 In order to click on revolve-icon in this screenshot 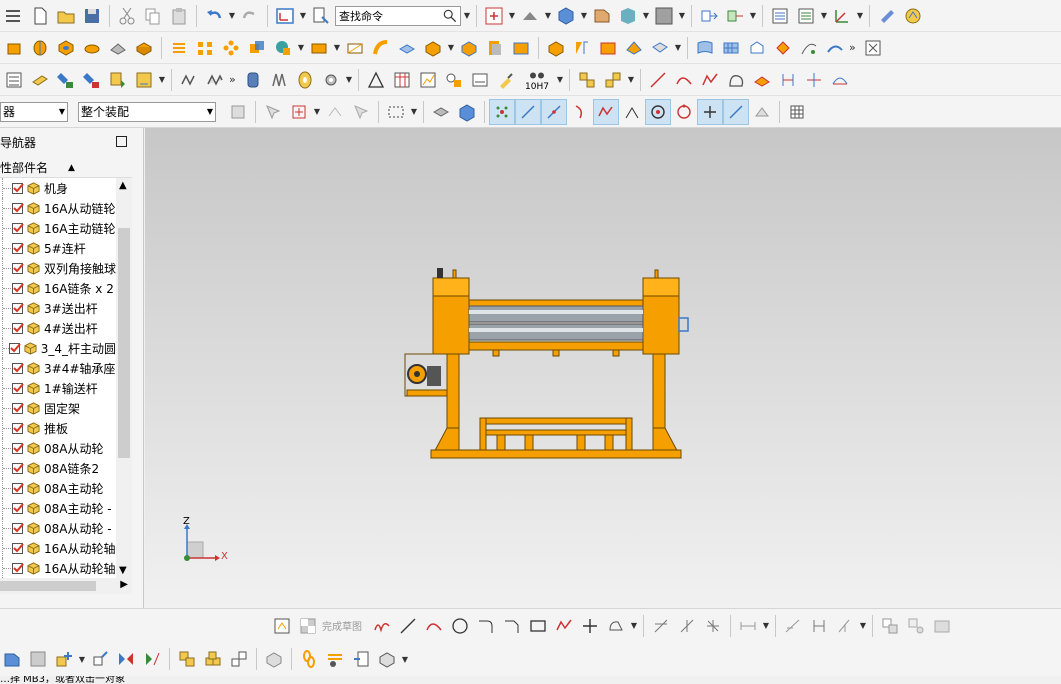, I will do `click(40, 48)`.